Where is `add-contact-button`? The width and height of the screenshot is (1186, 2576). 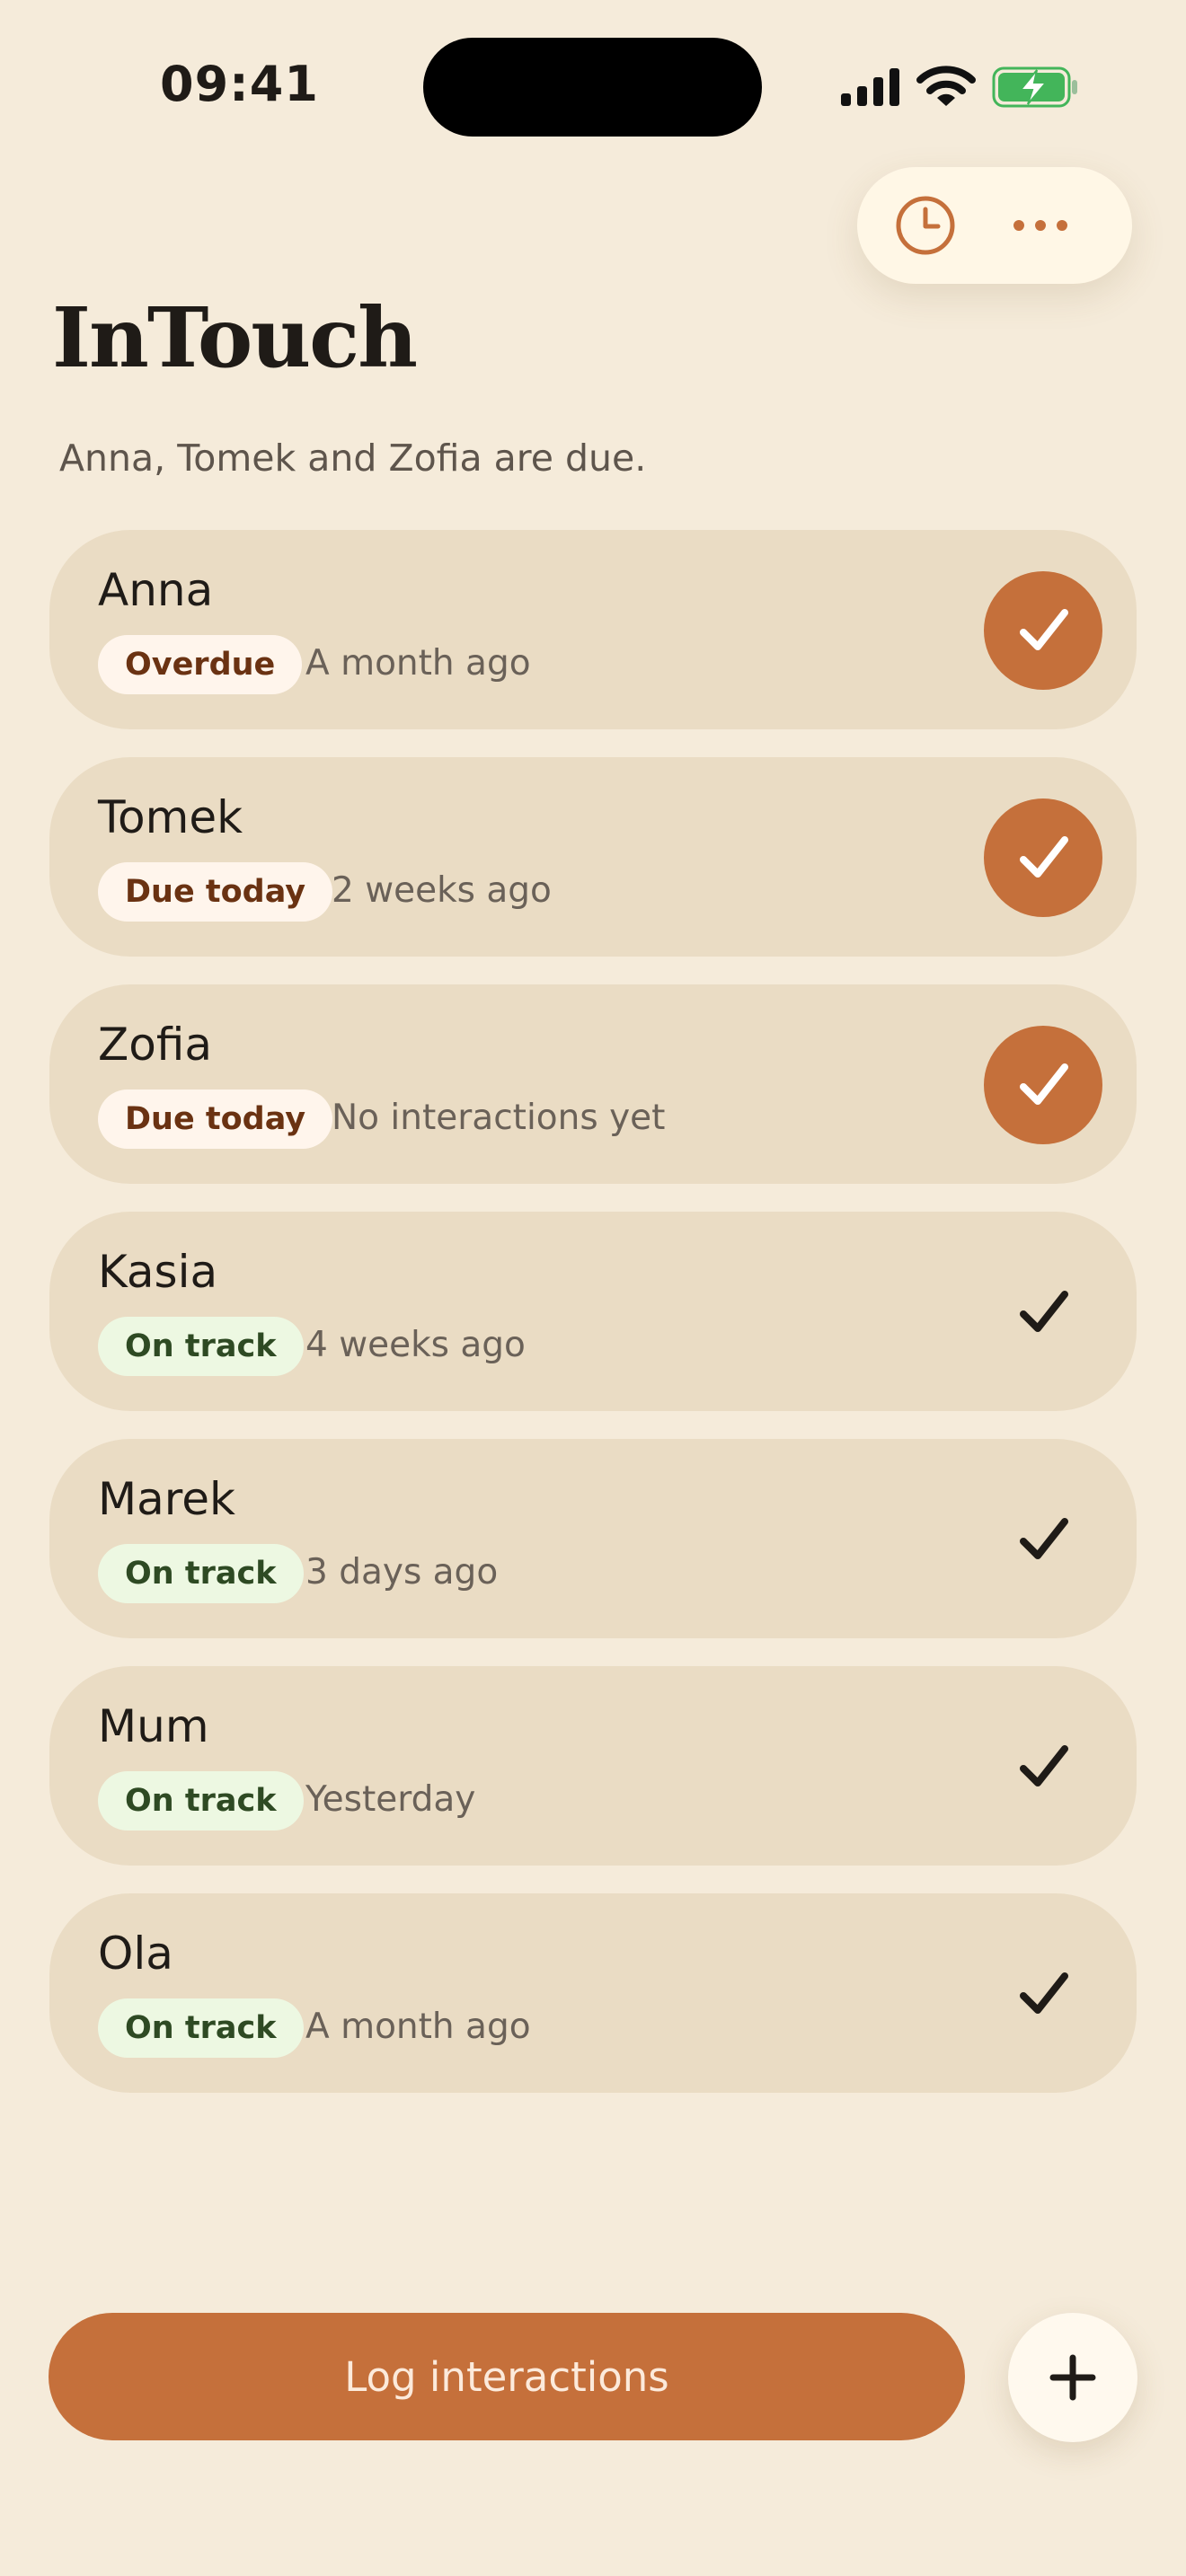 add-contact-button is located at coordinates (1072, 2377).